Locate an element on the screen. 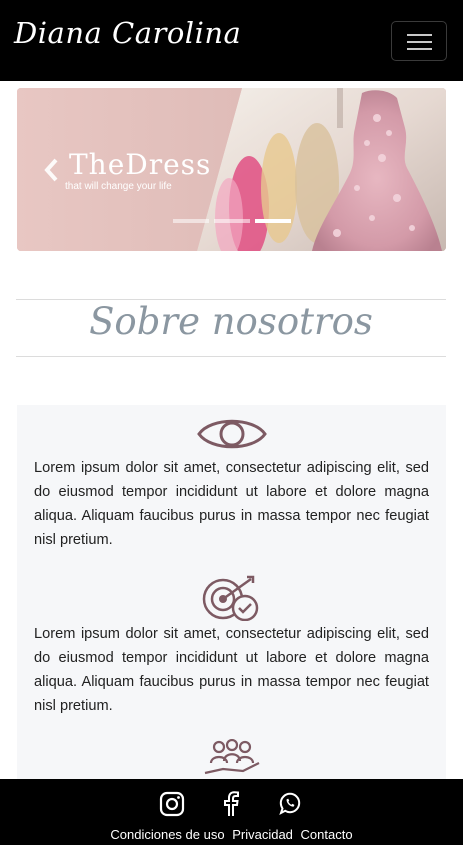  navbar: Diana Carolina is located at coordinates (231, 40).